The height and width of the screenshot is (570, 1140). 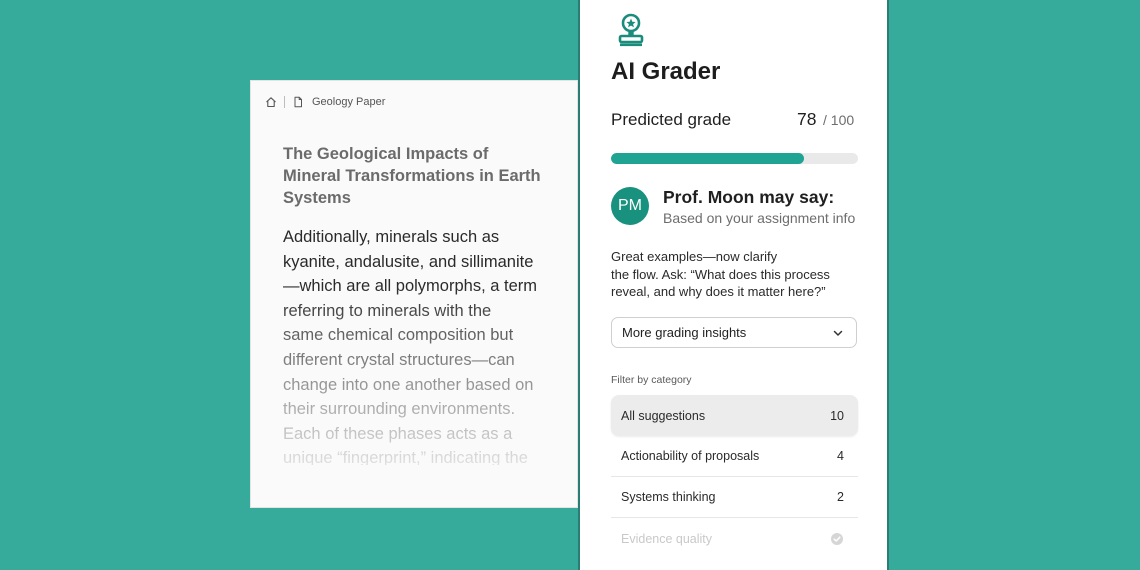 What do you see at coordinates (408, 261) in the screenshot?
I see `document-body-line: kyanite, andalusite, and sillimanite` at bounding box center [408, 261].